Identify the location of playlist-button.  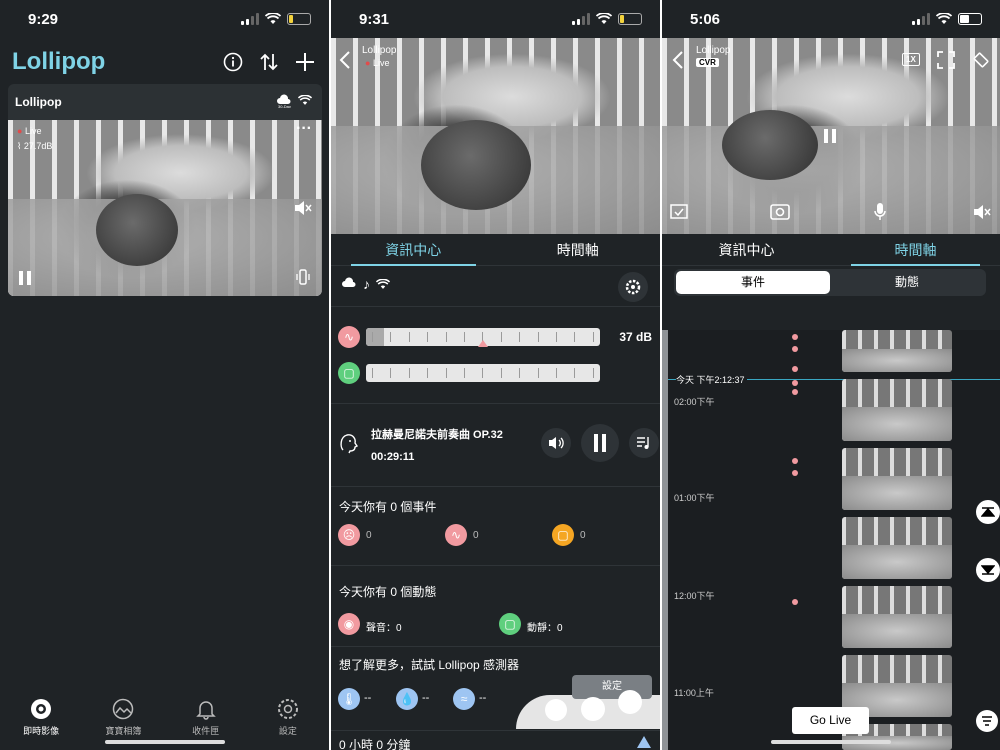
(644, 443).